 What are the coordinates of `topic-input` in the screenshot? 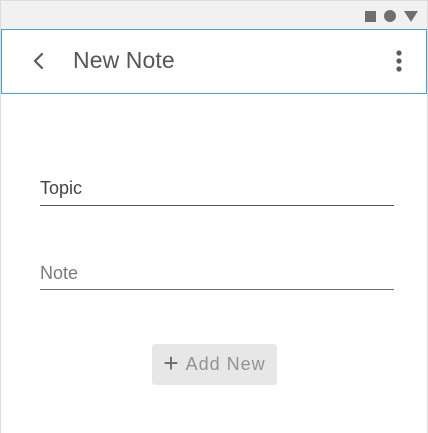 It's located at (217, 188).